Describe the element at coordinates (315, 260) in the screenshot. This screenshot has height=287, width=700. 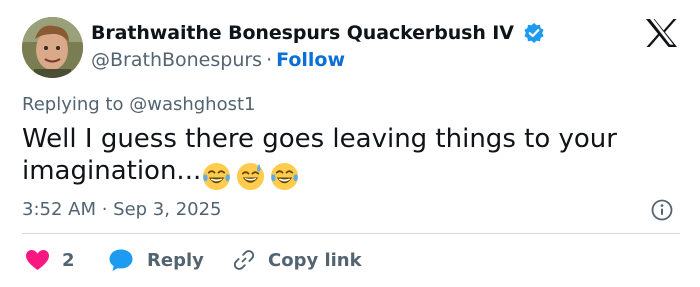
I see `copy-link-label: Copy link` at that location.